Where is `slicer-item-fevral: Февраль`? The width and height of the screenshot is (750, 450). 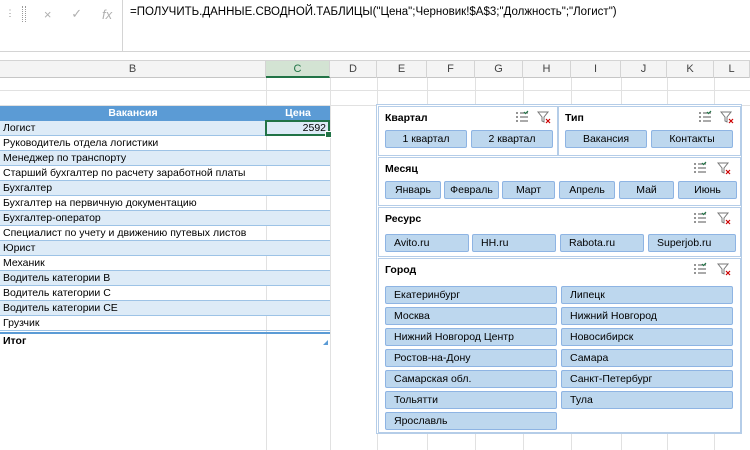
slicer-item-fevral: Февраль is located at coordinates (471, 190).